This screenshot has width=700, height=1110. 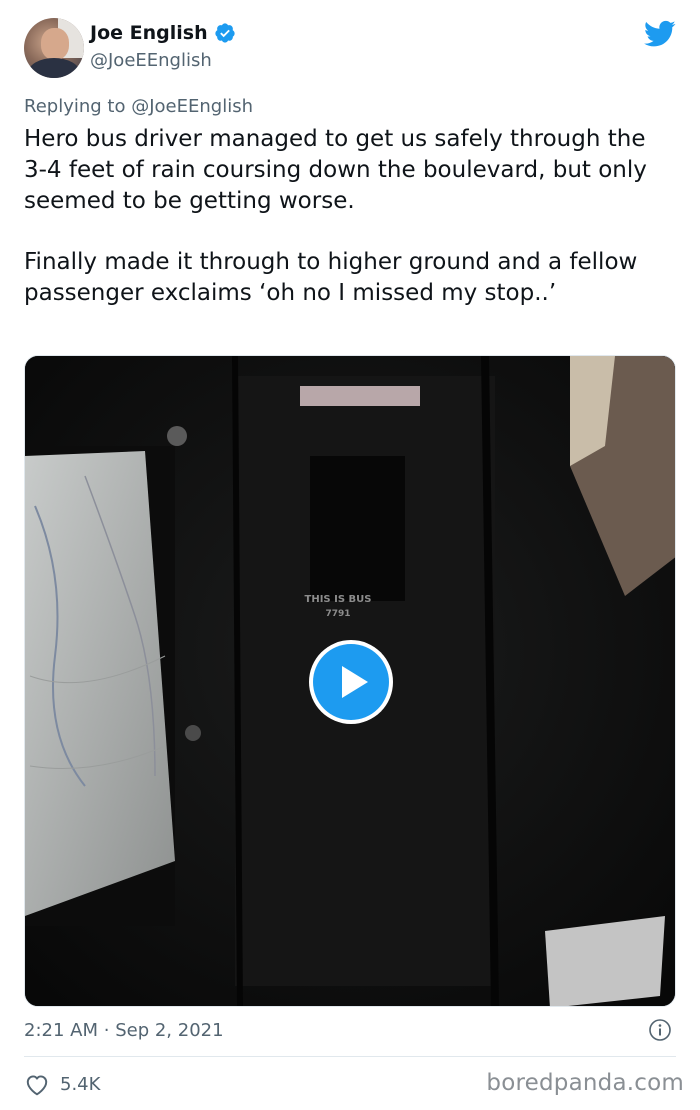 What do you see at coordinates (151, 60) in the screenshot?
I see `author-handle: @JoeEEnglish` at bounding box center [151, 60].